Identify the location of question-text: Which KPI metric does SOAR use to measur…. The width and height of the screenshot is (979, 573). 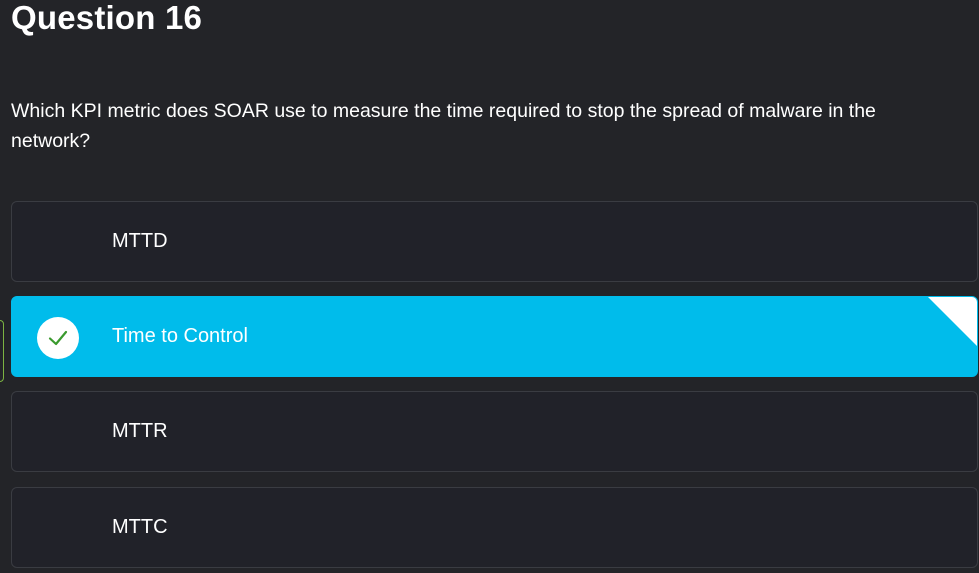
(443, 126).